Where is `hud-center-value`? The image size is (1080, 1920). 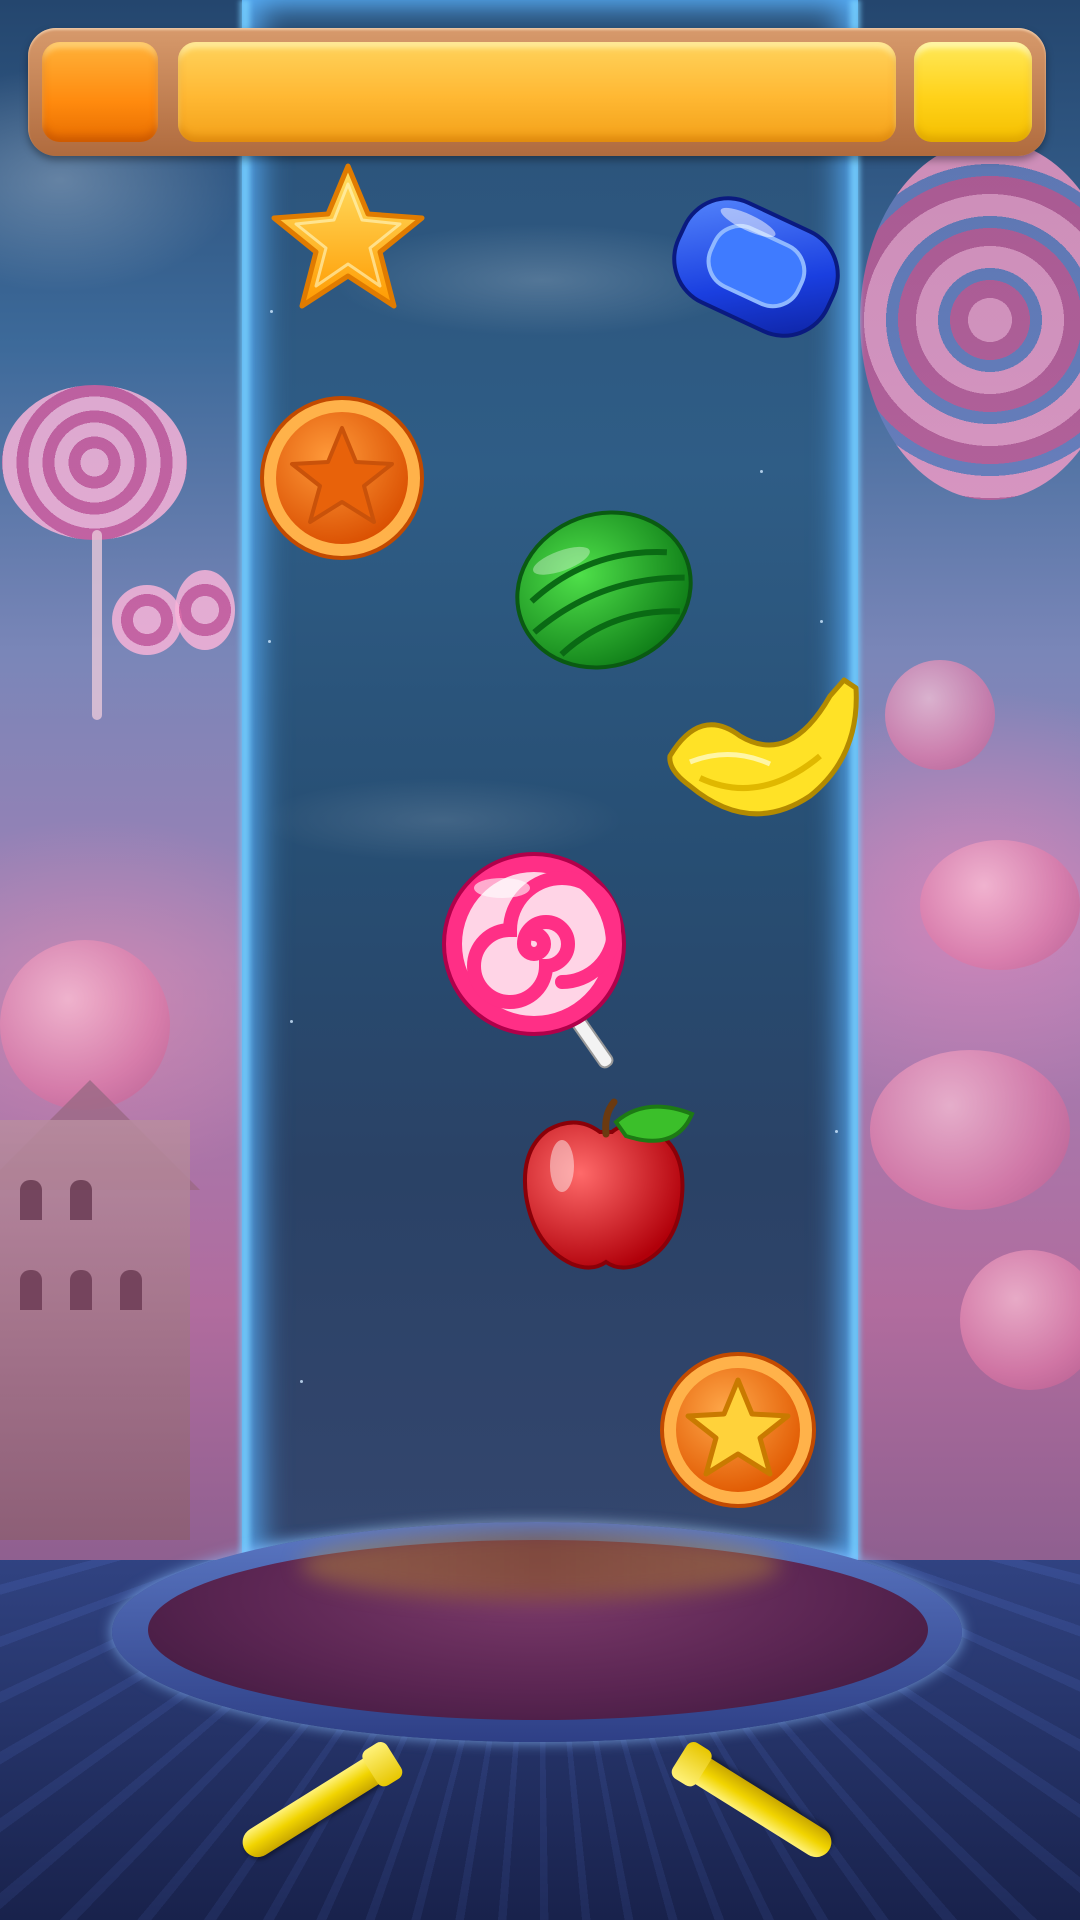
hud-center-value is located at coordinates (537, 92).